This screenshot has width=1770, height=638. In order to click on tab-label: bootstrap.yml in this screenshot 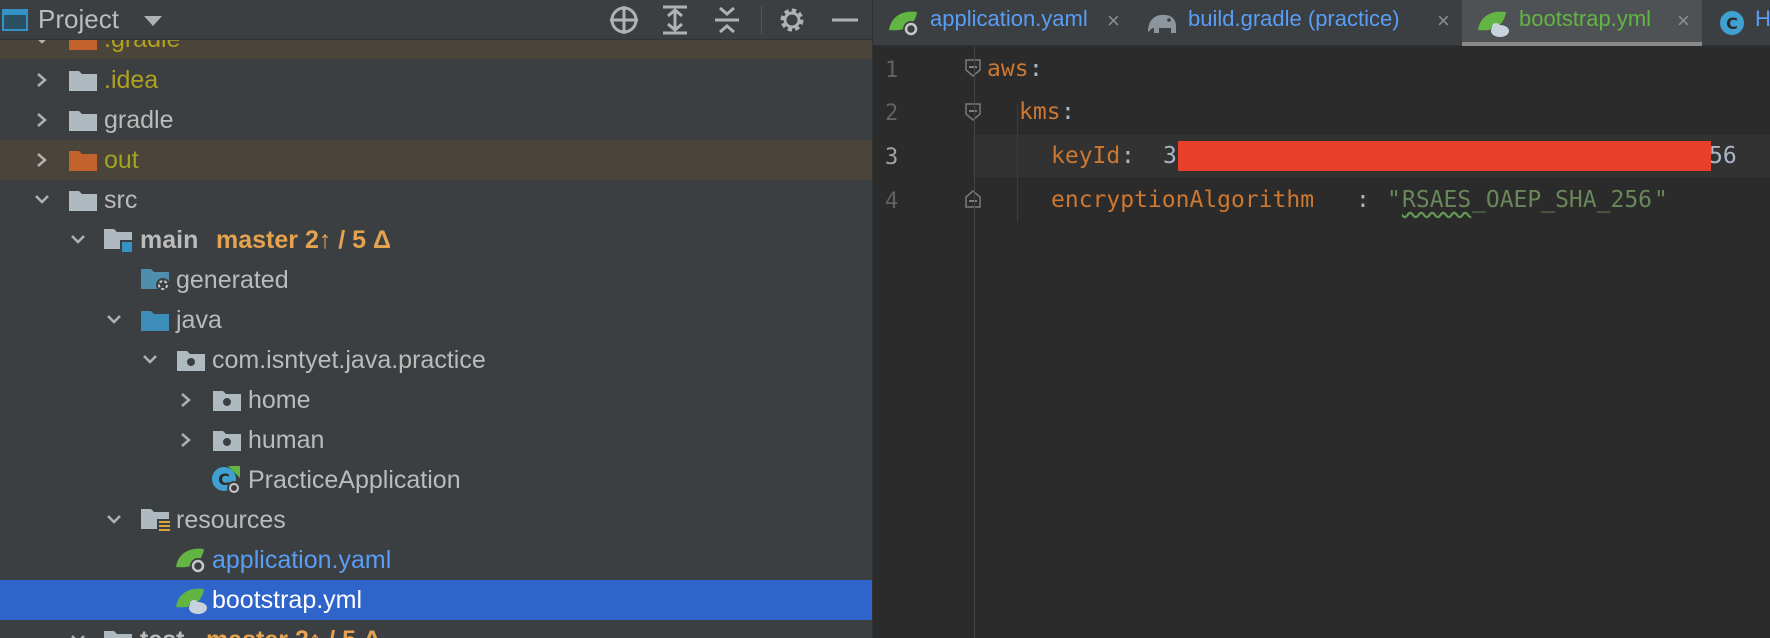, I will do `click(1585, 18)`.